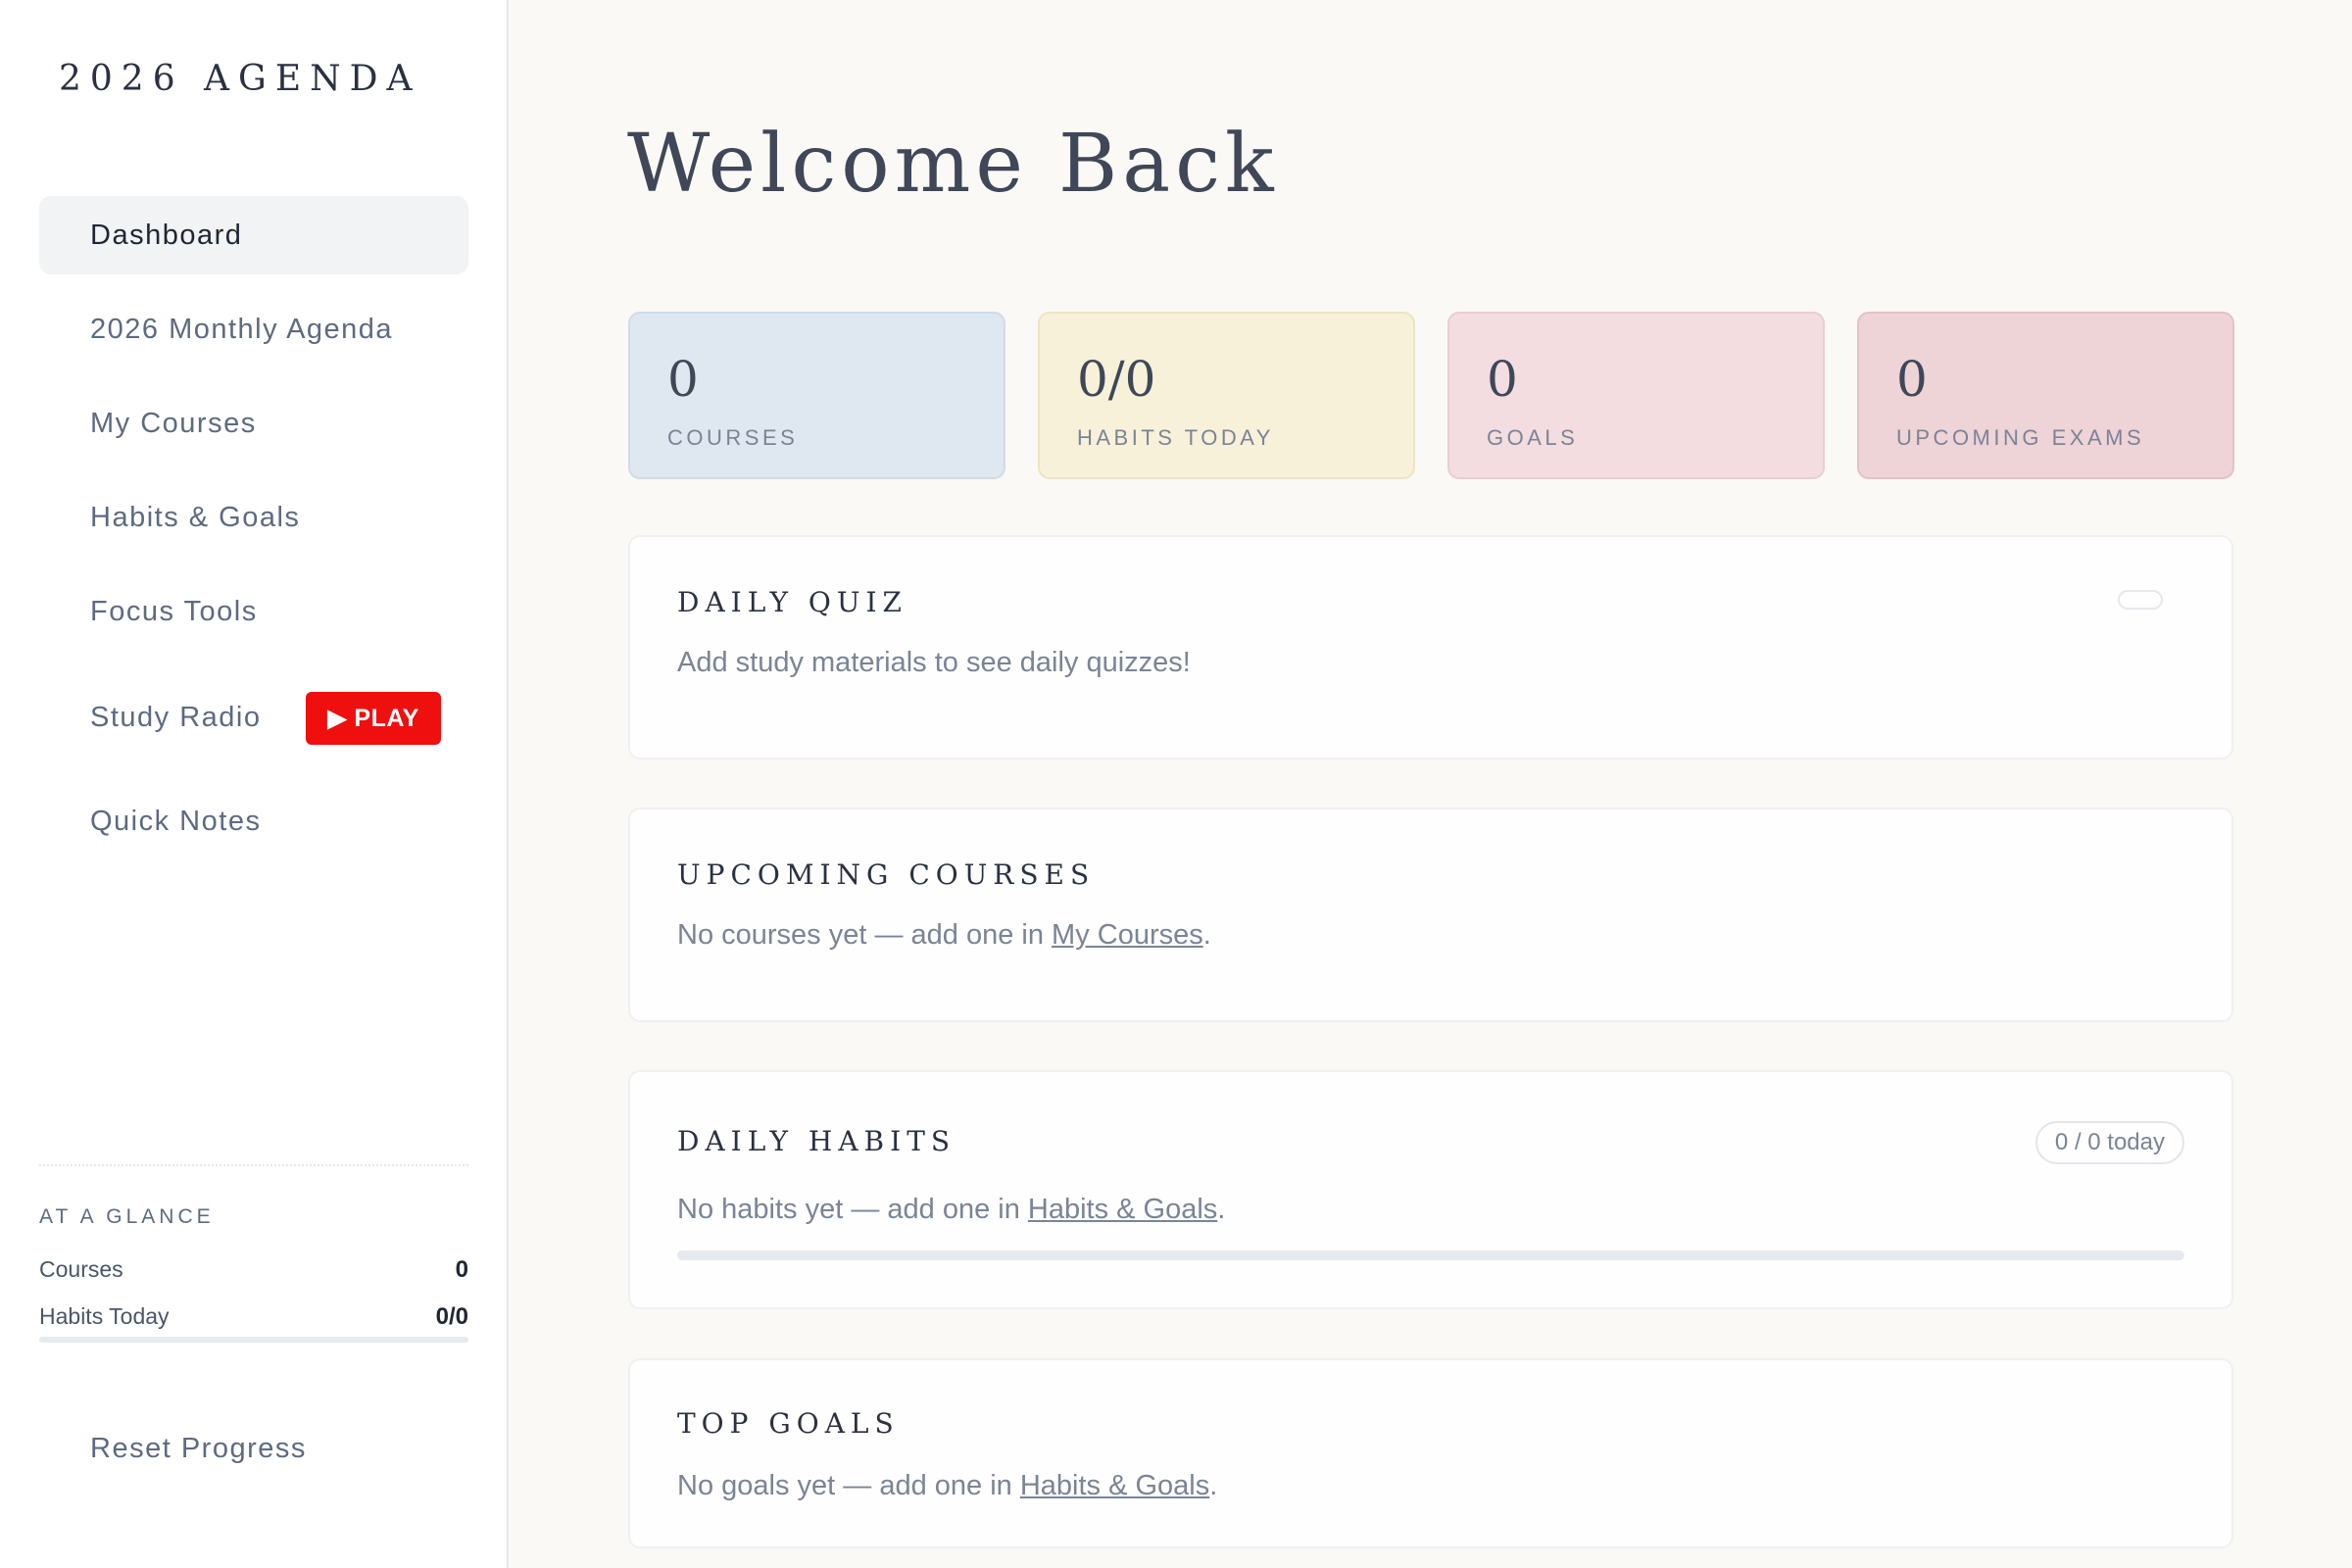 Image resolution: width=2352 pixels, height=1568 pixels. I want to click on sidebar-item-my-courses: My Courses, so click(253, 423).